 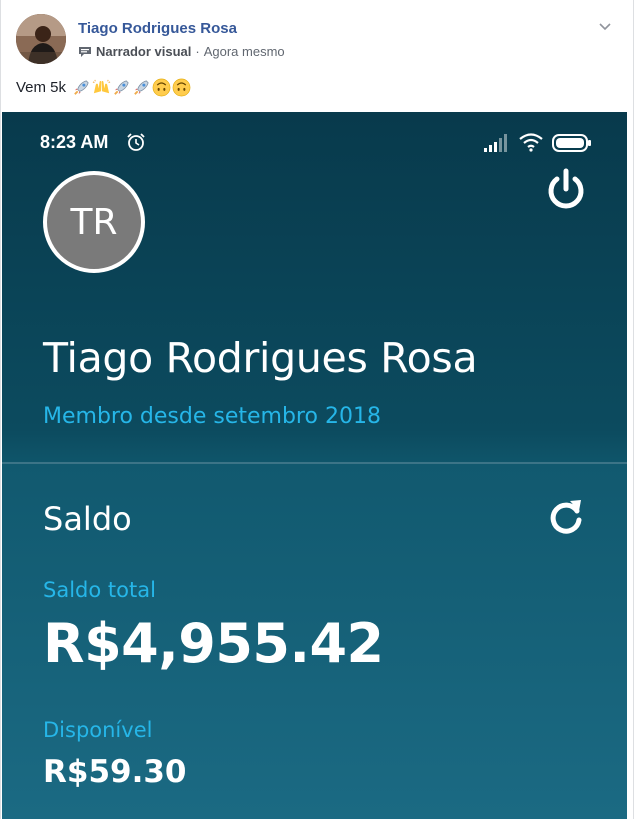 I want to click on battery-icon, so click(x=571, y=143).